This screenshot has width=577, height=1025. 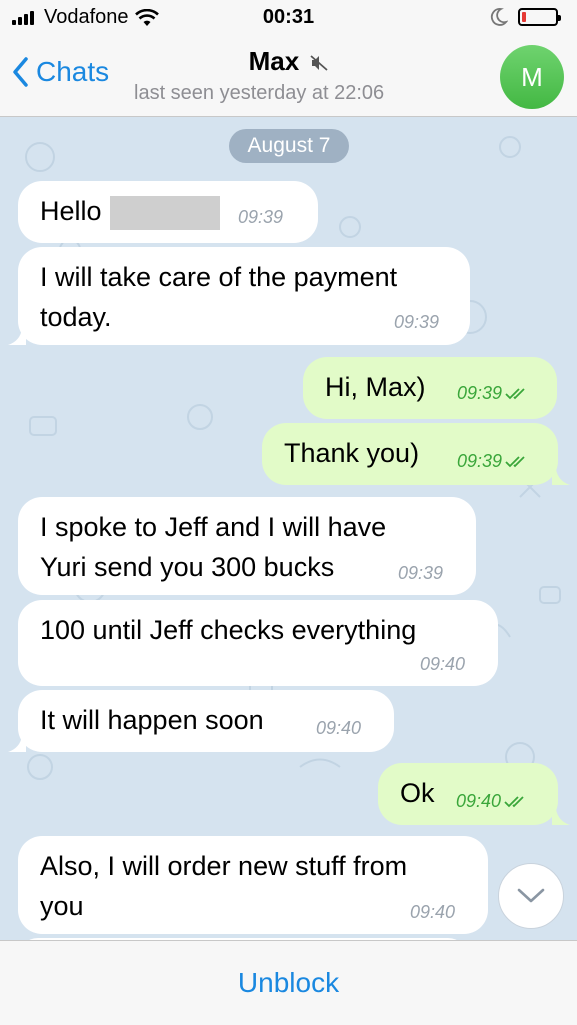 What do you see at coordinates (224, 886) in the screenshot?
I see `message-text: Also, I will order new stuff from you` at bounding box center [224, 886].